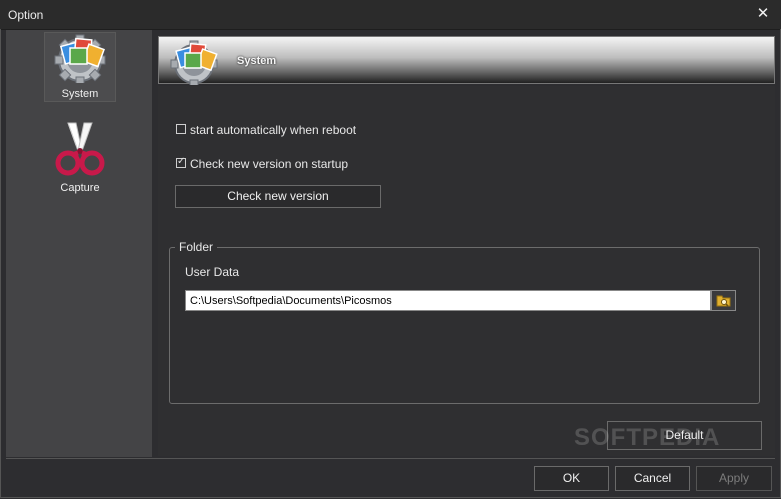 This screenshot has width=781, height=499. I want to click on cancel-button: Cancel, so click(652, 478).